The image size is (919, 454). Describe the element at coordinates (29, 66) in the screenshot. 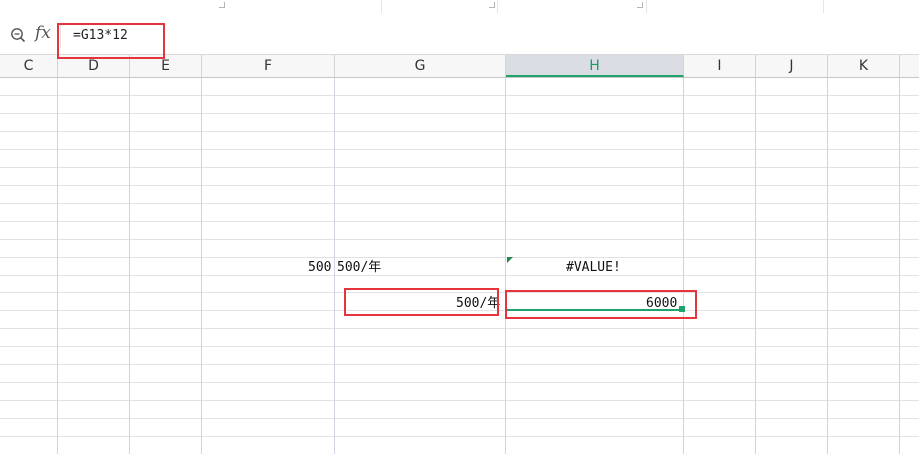

I see `column-header-c: C` at that location.